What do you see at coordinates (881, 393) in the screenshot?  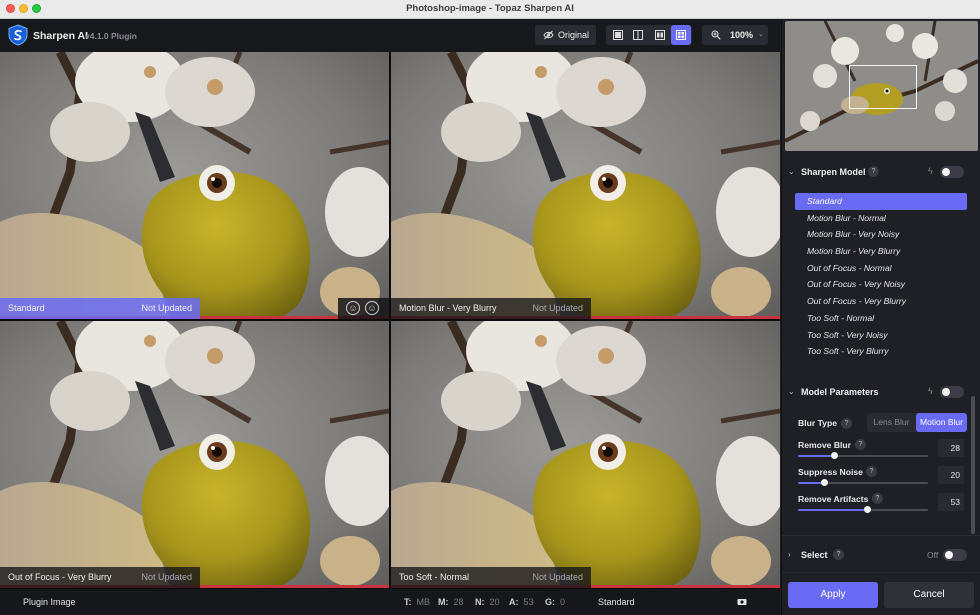 I see `model-parameters-header: ⌄ Model Parameters ϟ` at bounding box center [881, 393].